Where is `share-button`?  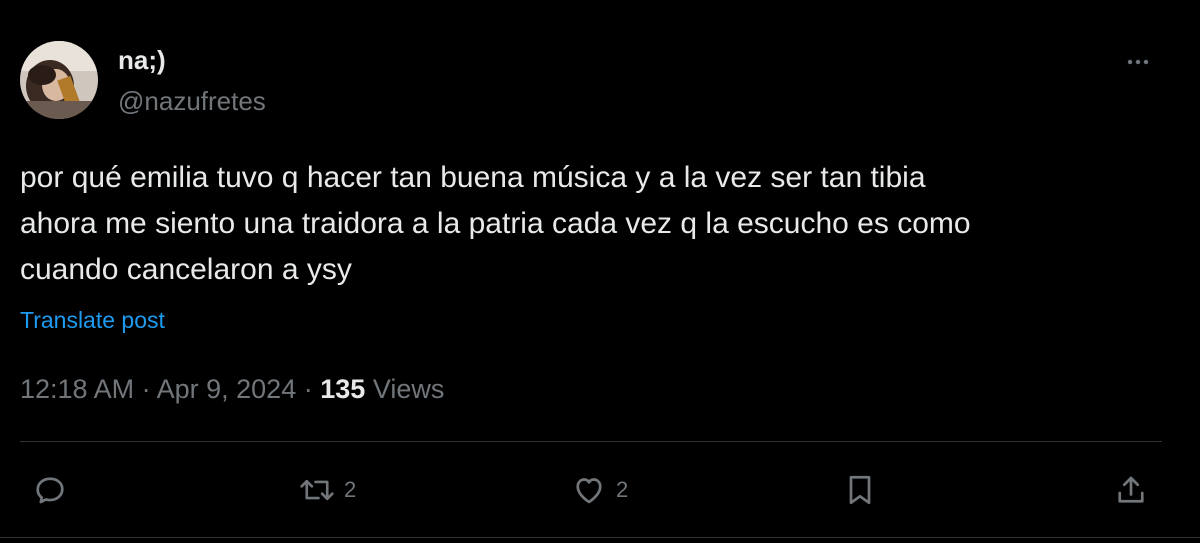 share-button is located at coordinates (1131, 490).